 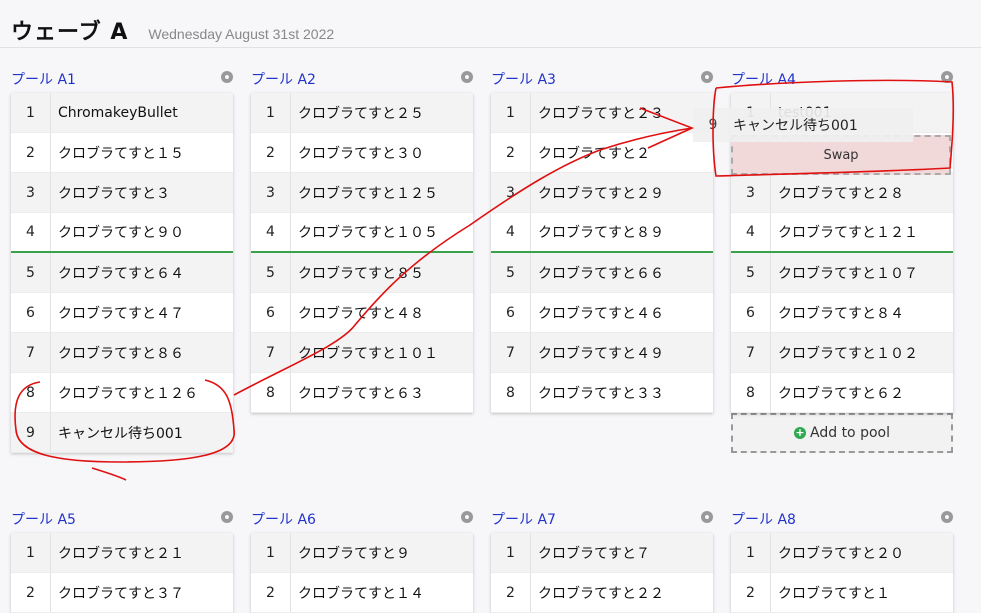 I want to click on wave-date: Wednesday August 31st 2022, so click(x=241, y=34).